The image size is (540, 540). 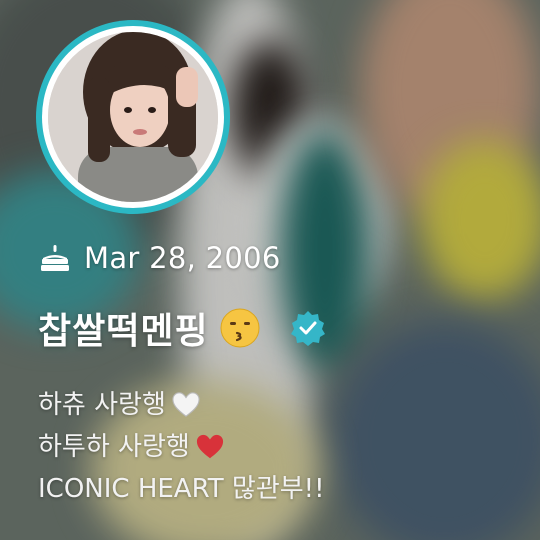 I want to click on bio-line: ICONIC HEART 많관부!!, so click(x=181, y=489).